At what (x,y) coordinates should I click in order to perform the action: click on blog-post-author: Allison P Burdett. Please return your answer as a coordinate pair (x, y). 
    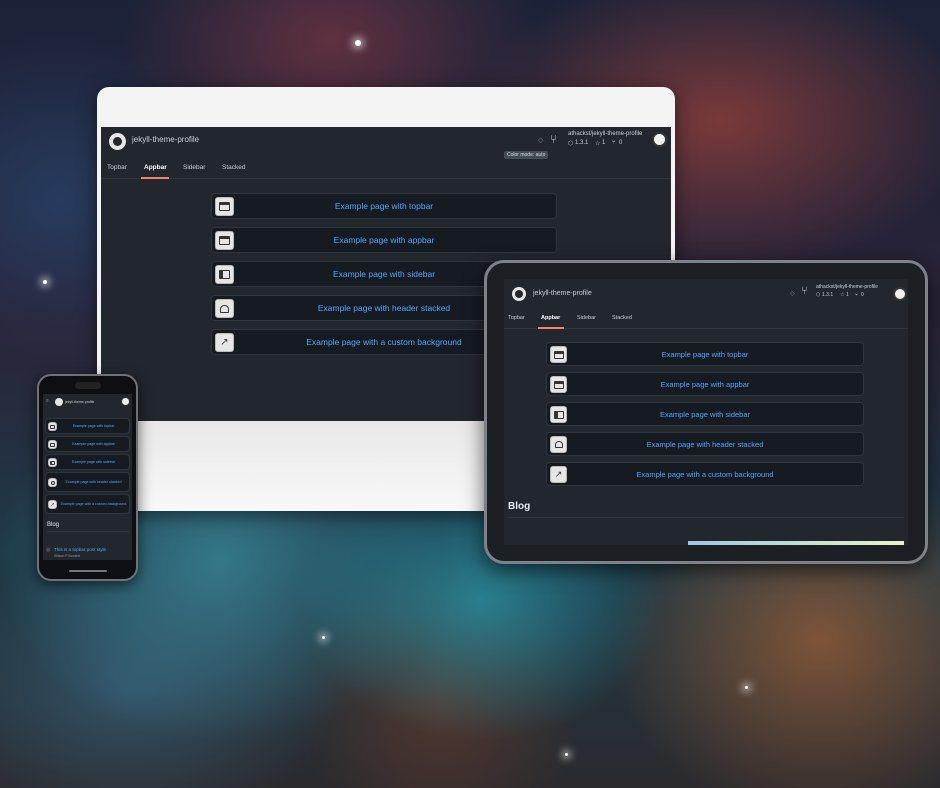
    Looking at the image, I should click on (67, 556).